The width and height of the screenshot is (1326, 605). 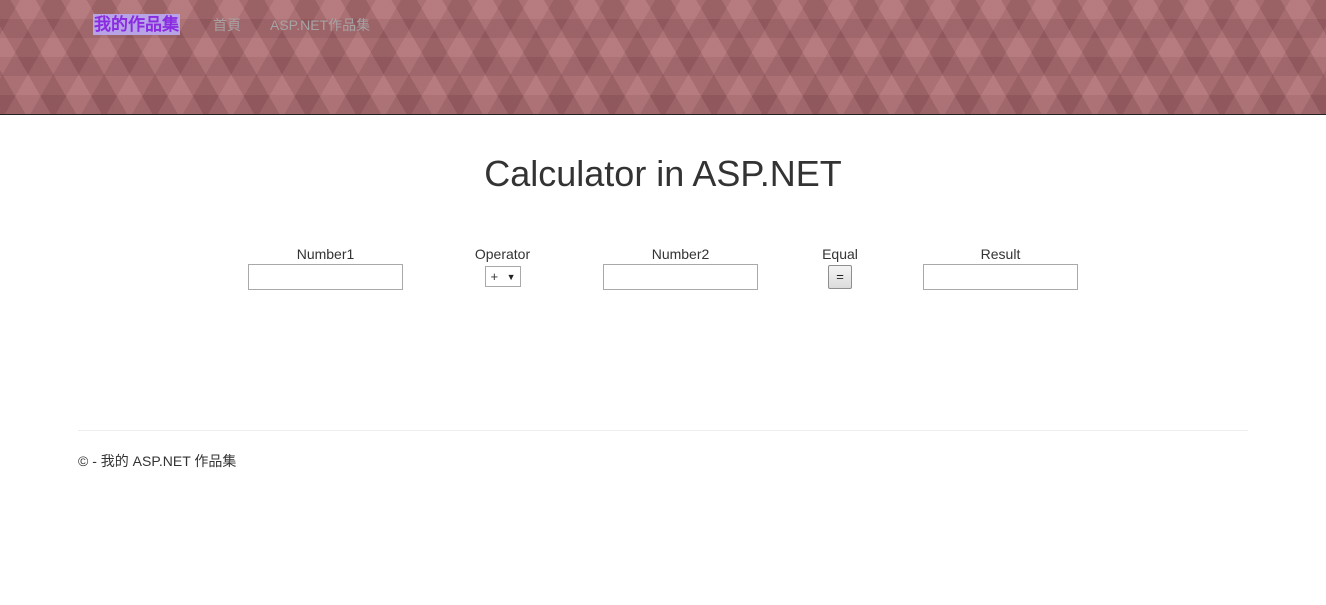 I want to click on number2-group: Number2, so click(x=680, y=267).